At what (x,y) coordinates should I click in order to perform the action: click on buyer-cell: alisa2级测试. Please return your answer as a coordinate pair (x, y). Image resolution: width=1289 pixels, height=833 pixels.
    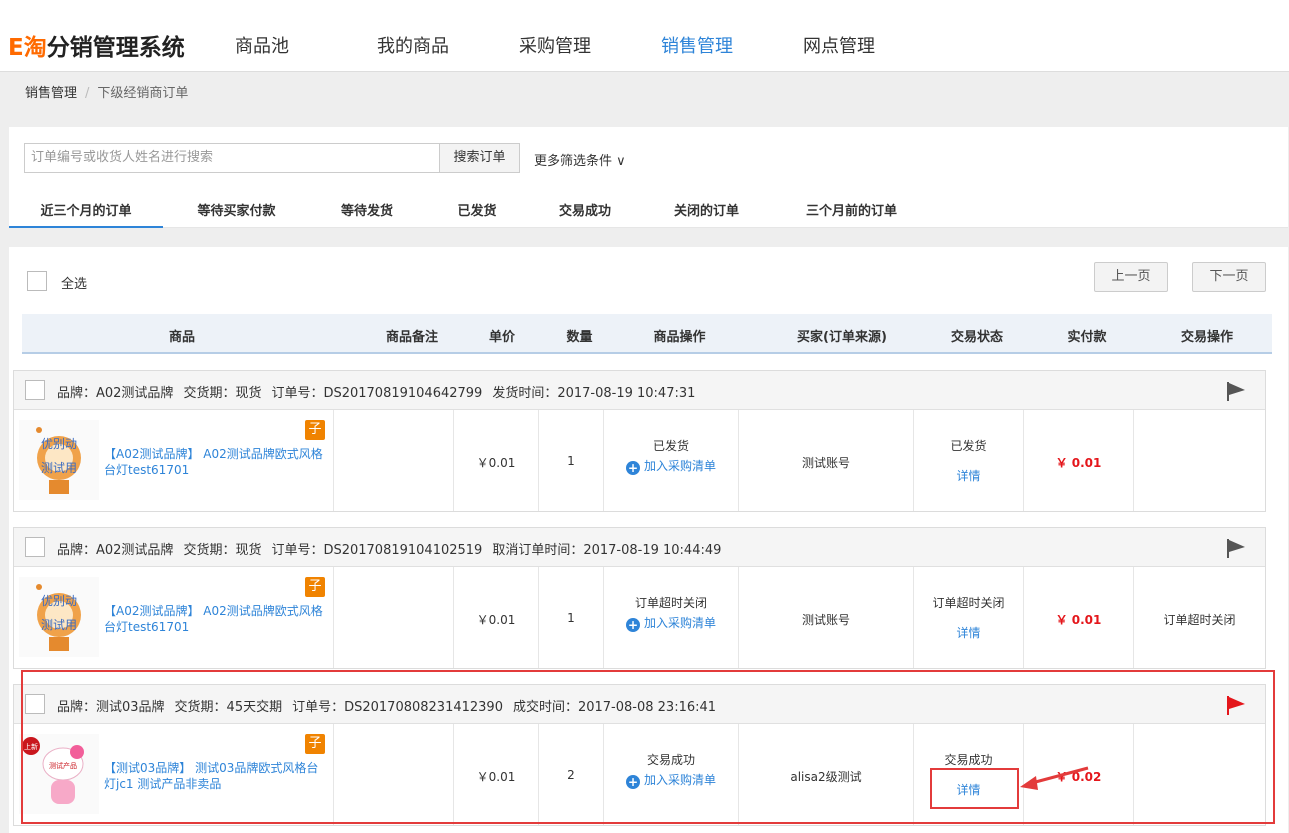
    Looking at the image, I should click on (826, 774).